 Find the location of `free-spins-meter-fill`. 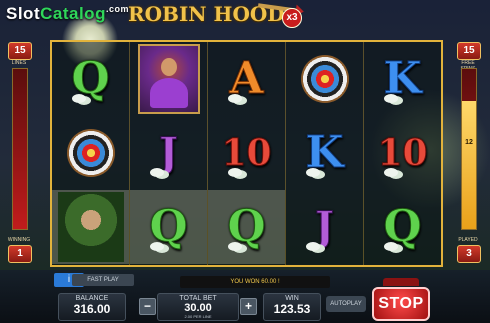

free-spins-meter-fill is located at coordinates (469, 165).